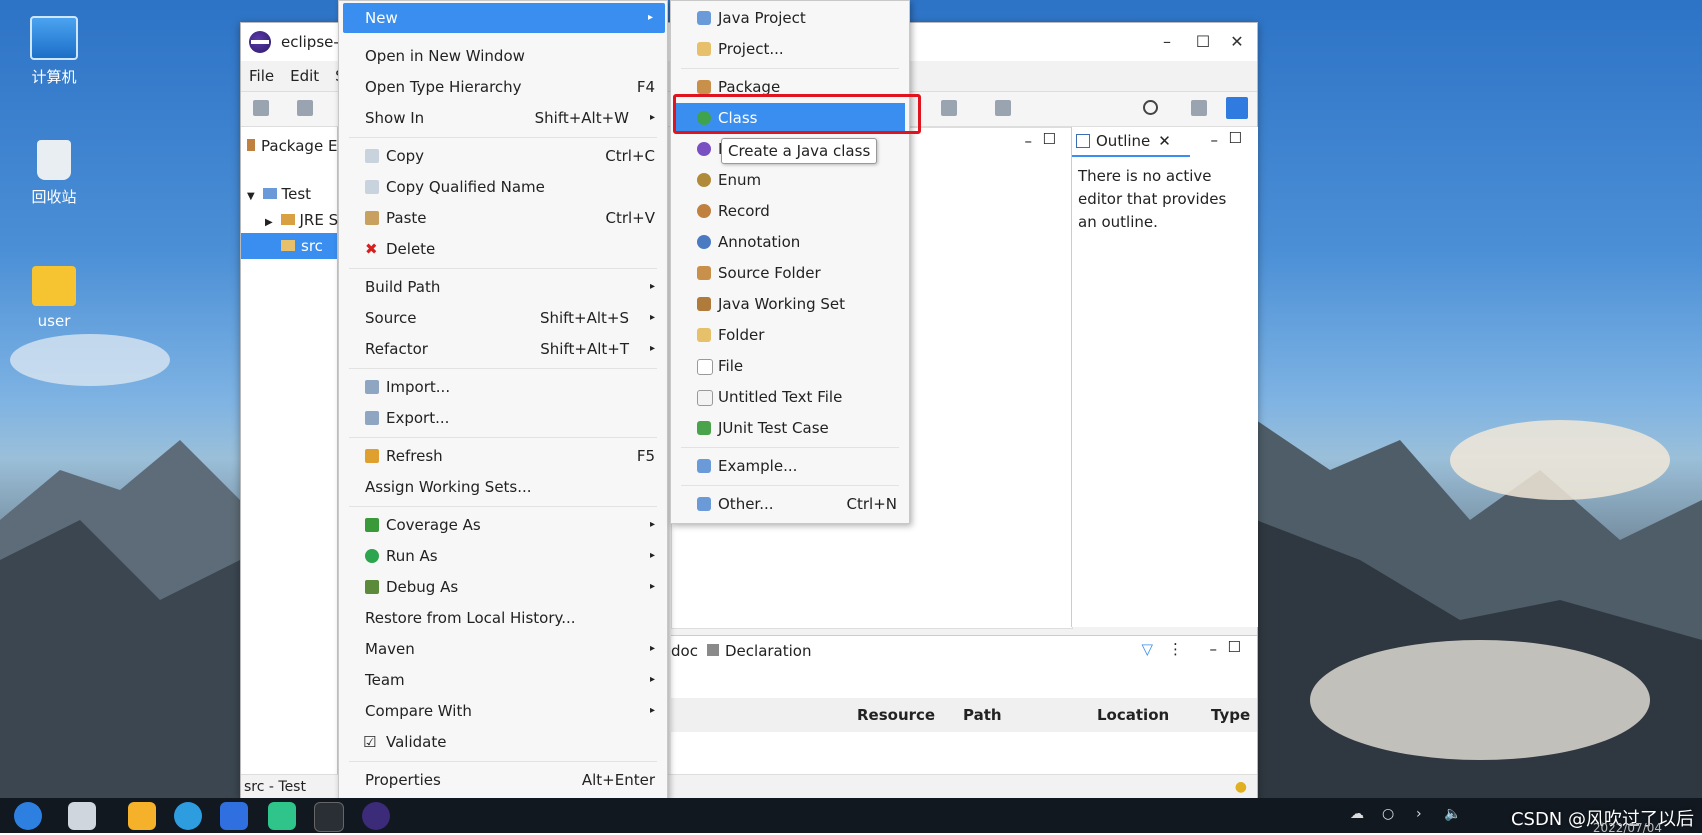 This screenshot has height=835, width=1702. Describe the element at coordinates (28, 816) in the screenshot. I see `start-menu-icon` at that location.